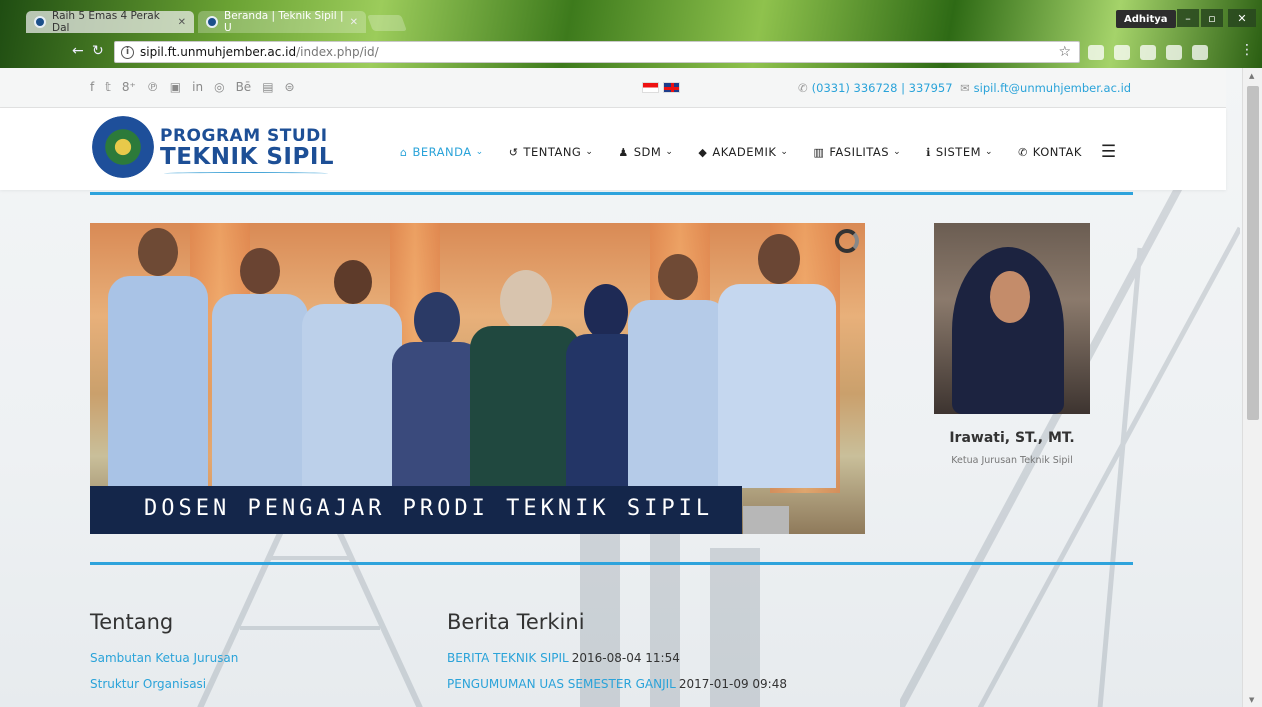 Image resolution: width=1262 pixels, height=707 pixels. Describe the element at coordinates (1023, 152) in the screenshot. I see `phone-icon: ✆` at that location.